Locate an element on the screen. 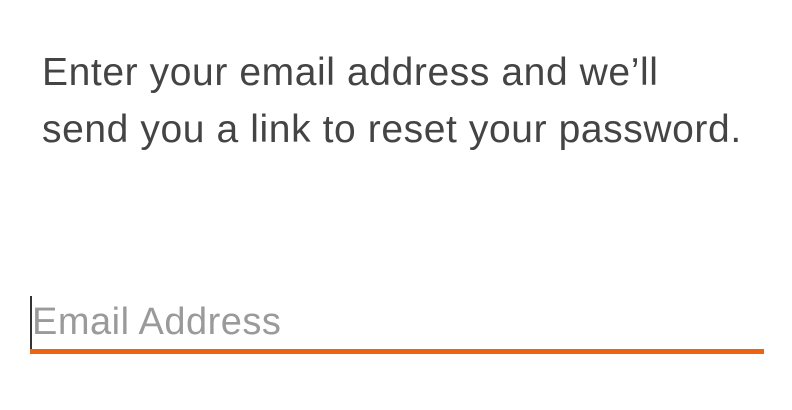 The height and width of the screenshot is (410, 792). email-field-container is located at coordinates (397, 324).